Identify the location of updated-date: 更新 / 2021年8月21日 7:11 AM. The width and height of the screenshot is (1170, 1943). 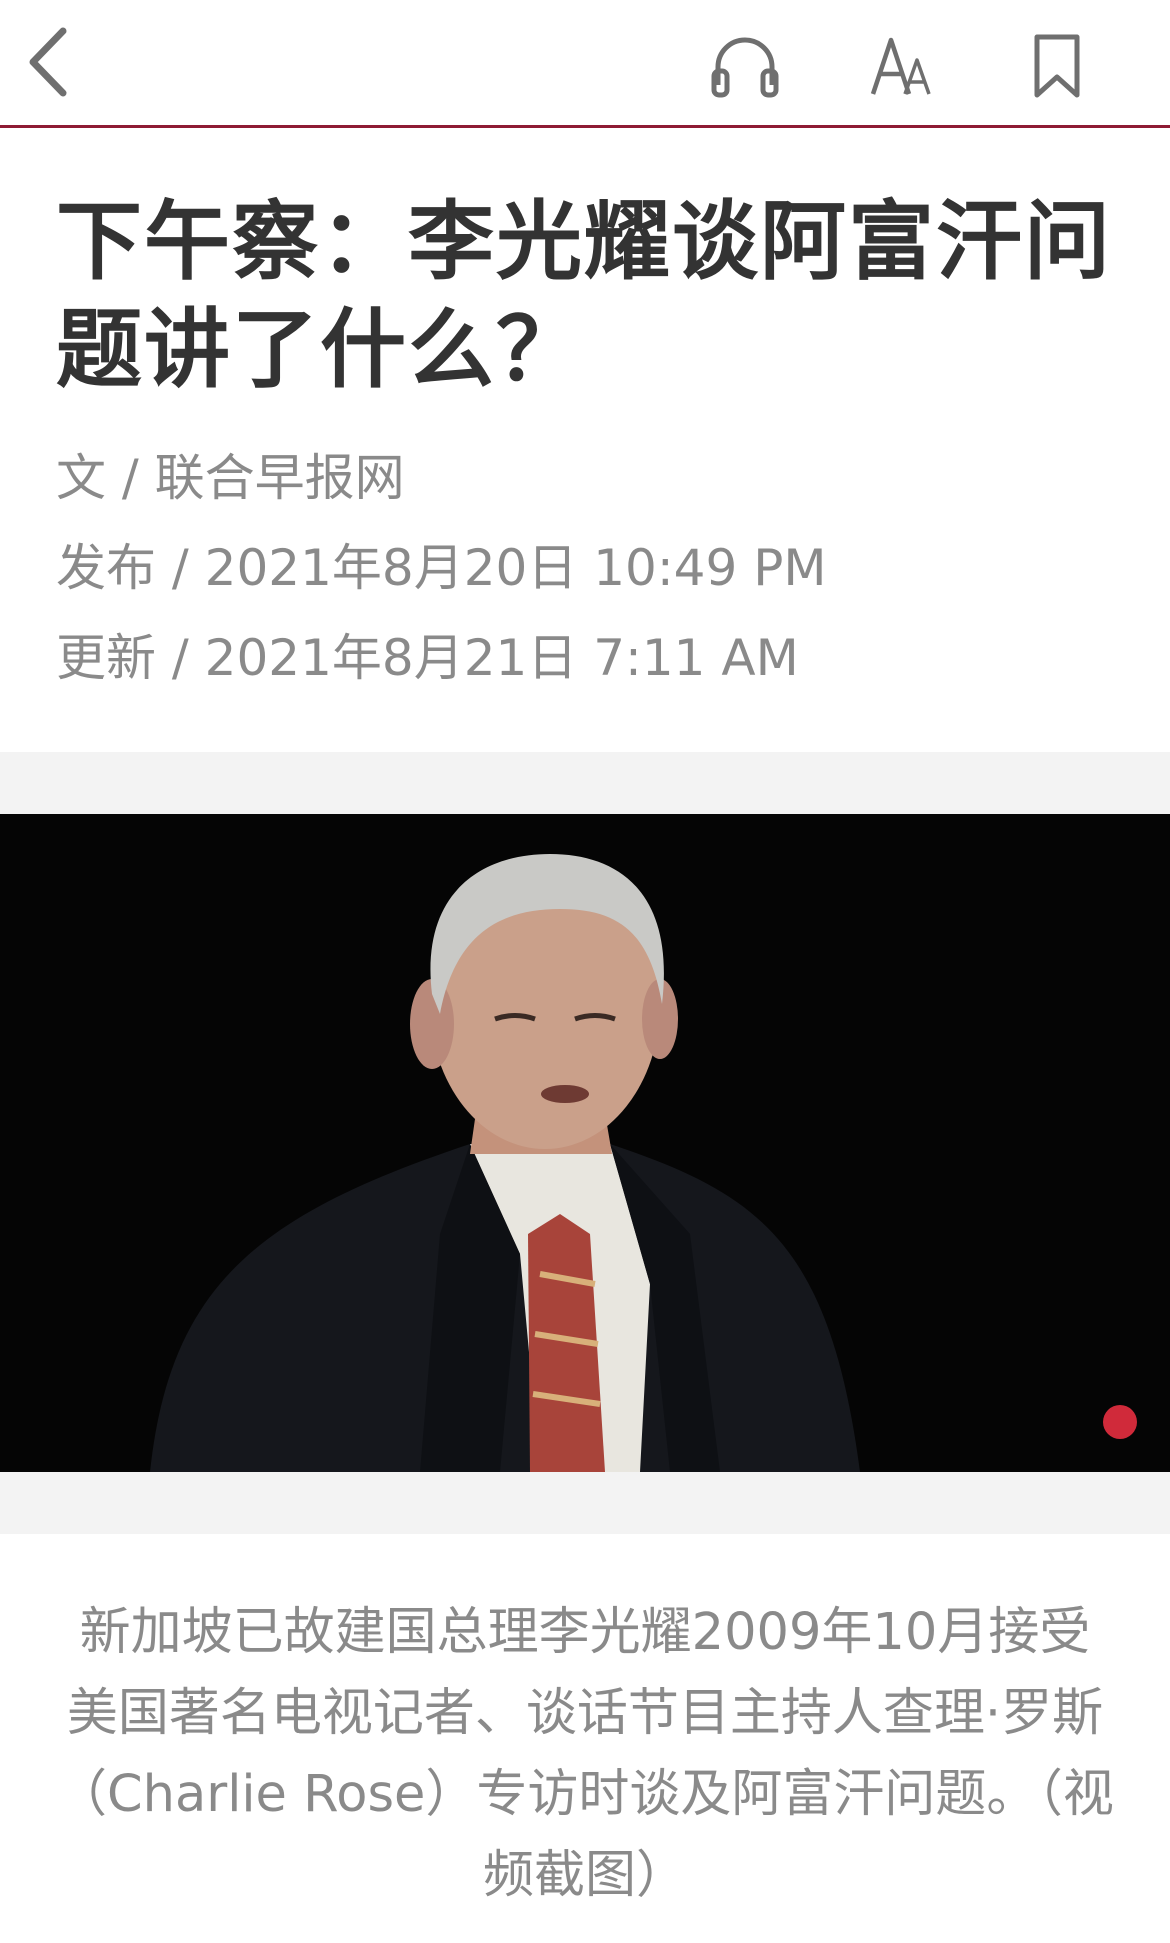
(427, 658).